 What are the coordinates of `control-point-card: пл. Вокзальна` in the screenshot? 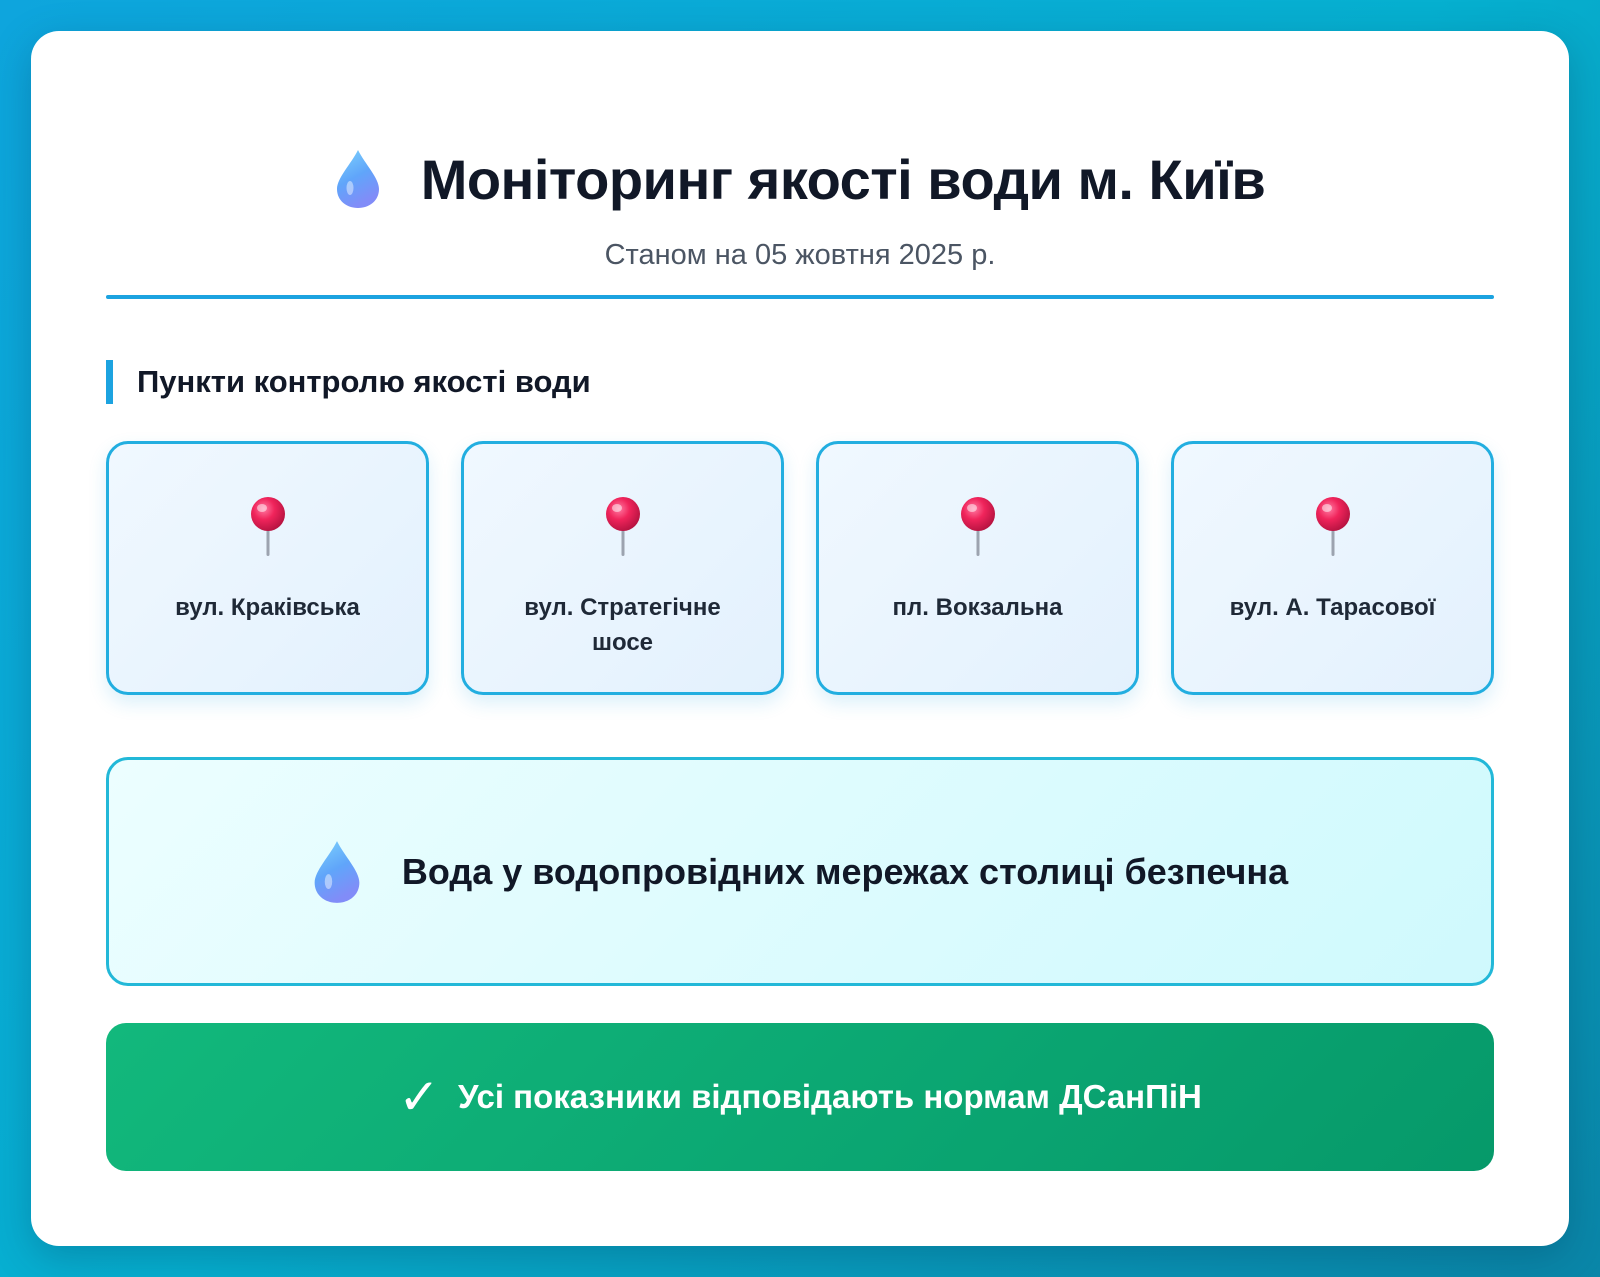 It's located at (977, 568).